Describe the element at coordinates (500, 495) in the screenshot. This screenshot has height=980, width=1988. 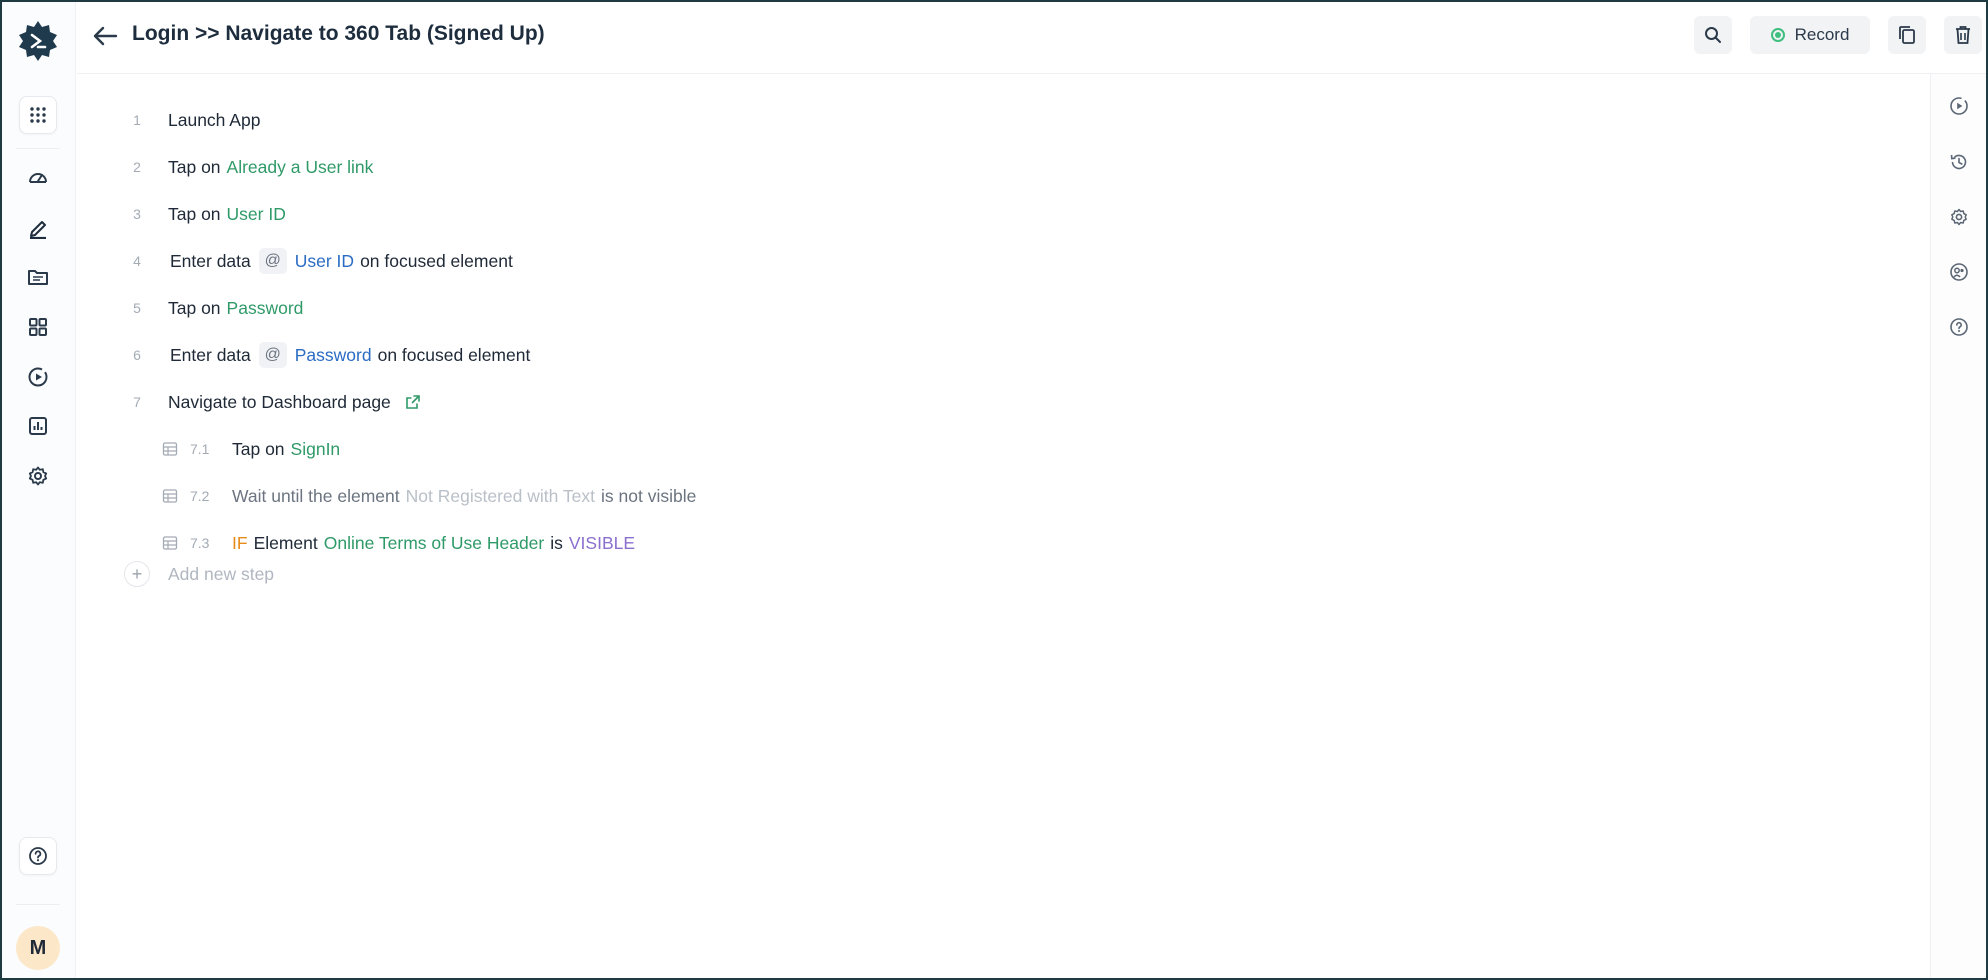
I see `step-text: Not Registered with Text` at that location.